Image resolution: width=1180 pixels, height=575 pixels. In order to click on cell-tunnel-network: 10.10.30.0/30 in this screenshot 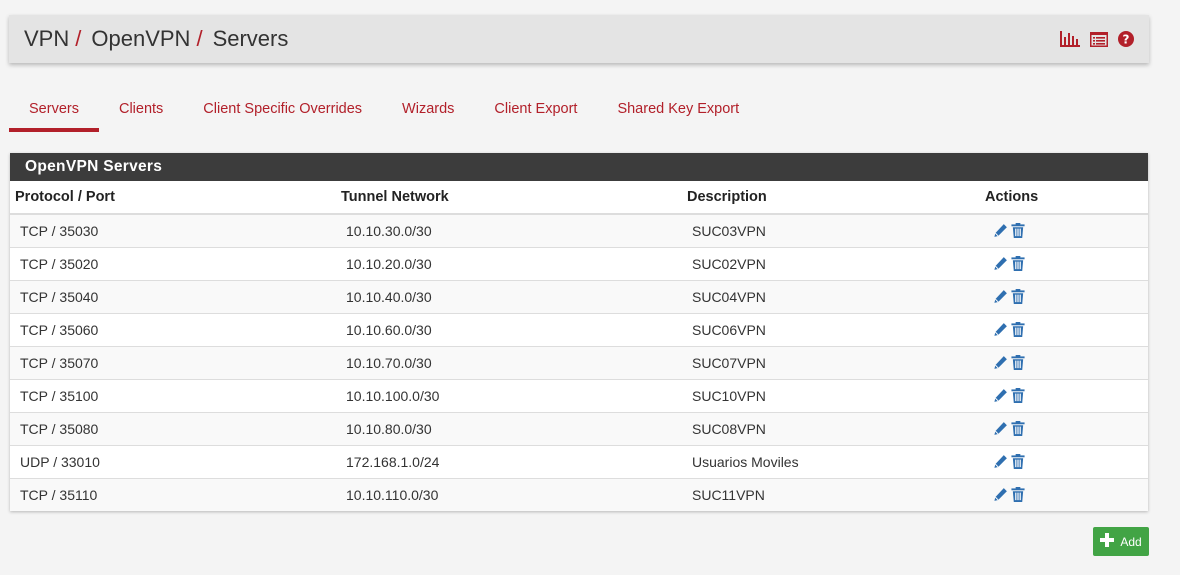, I will do `click(509, 230)`.